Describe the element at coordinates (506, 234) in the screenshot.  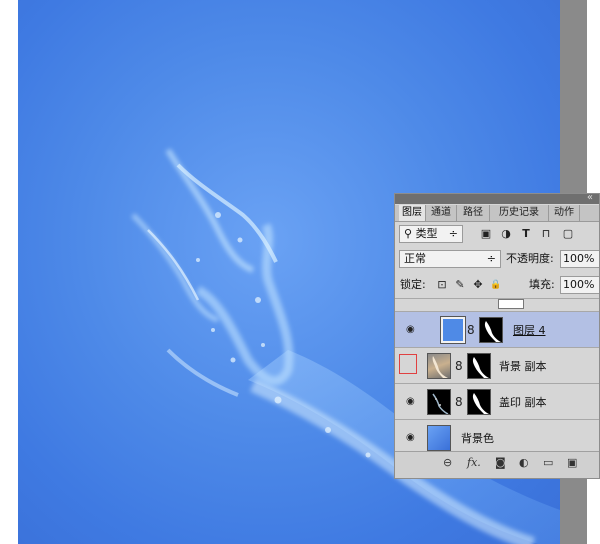
I see `filter-adjustment-icon: ◑` at that location.